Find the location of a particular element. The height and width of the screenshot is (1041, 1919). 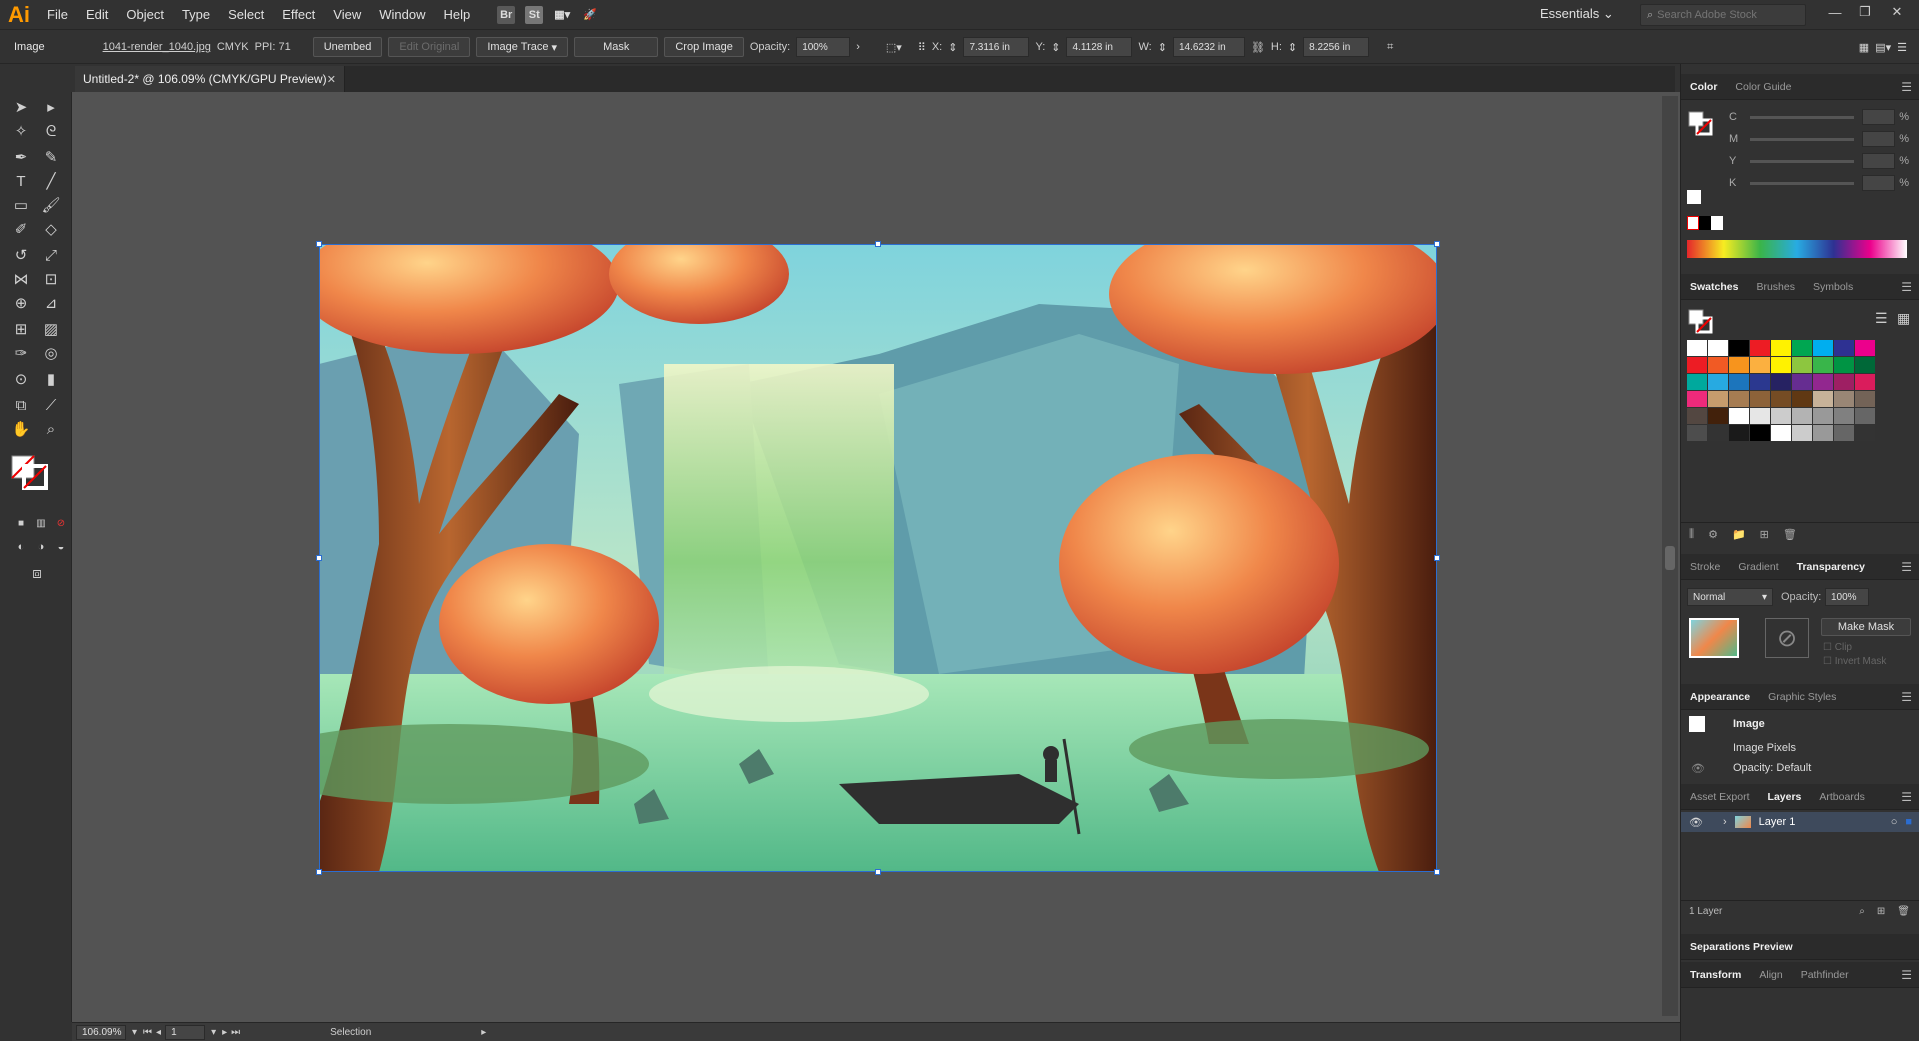

zoom-level-field: 106.09% is located at coordinates (101, 1032).